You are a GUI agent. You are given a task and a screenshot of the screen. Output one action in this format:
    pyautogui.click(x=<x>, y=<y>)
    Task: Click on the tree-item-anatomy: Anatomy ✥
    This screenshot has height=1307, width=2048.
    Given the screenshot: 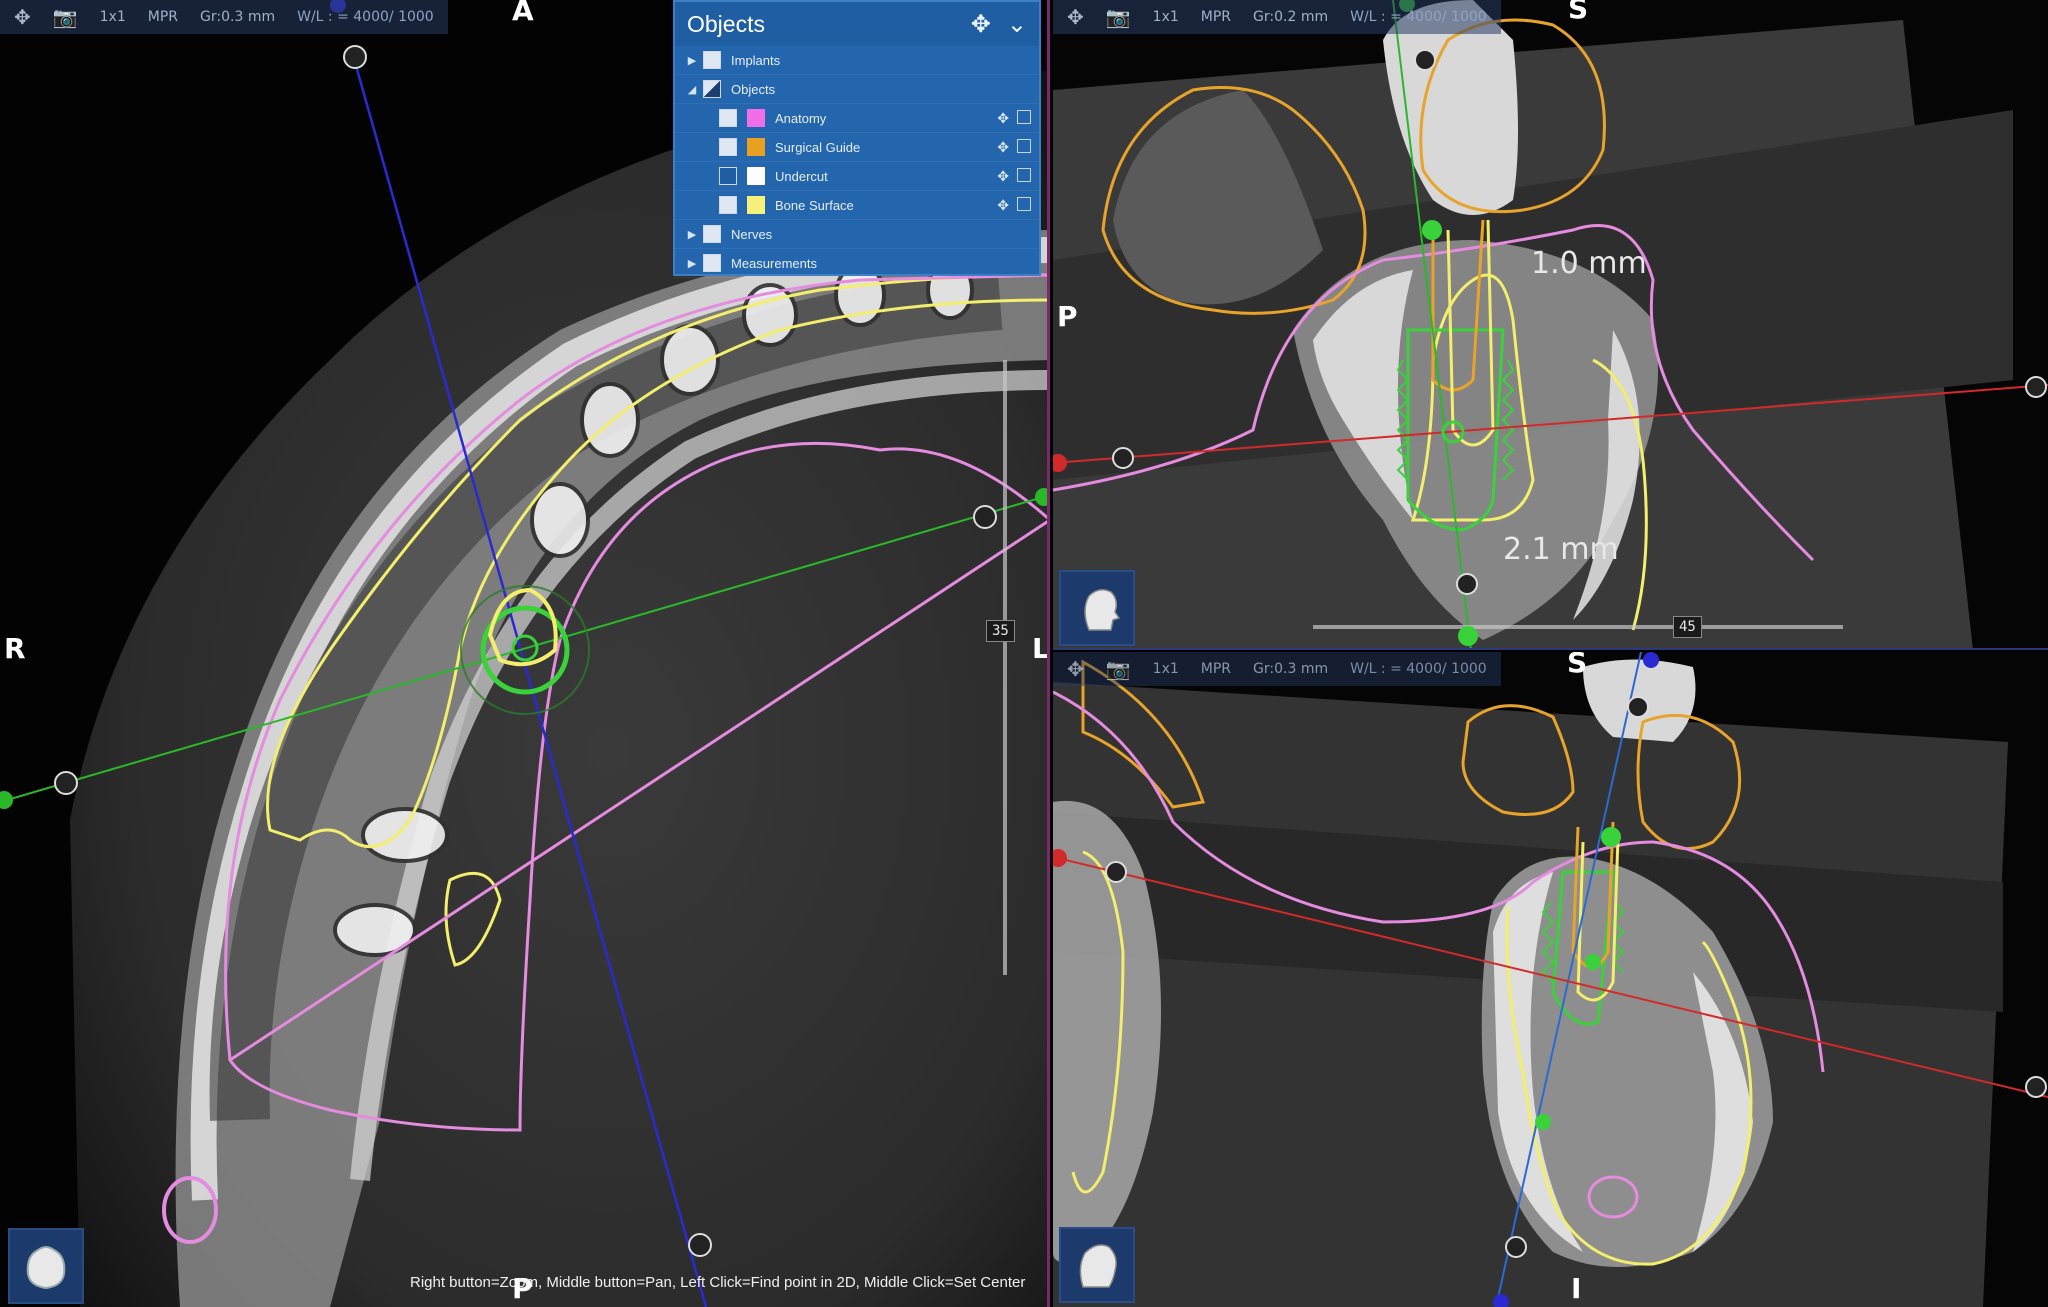 What is the action you would take?
    pyautogui.click(x=857, y=118)
    